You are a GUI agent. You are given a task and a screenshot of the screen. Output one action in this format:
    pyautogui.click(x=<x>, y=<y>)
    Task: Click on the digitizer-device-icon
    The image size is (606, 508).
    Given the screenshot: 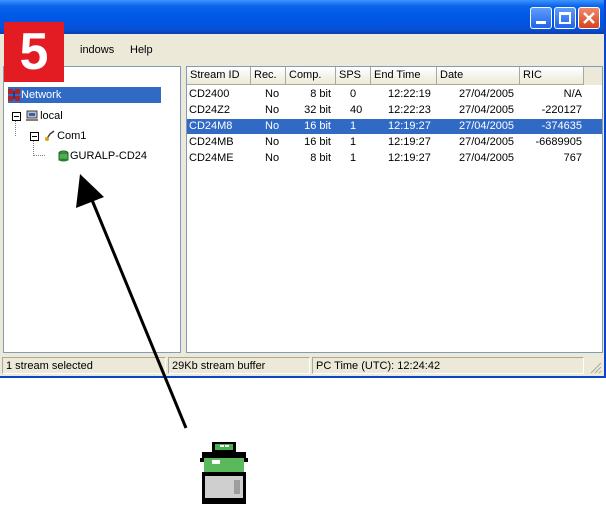 What is the action you would take?
    pyautogui.click(x=224, y=473)
    